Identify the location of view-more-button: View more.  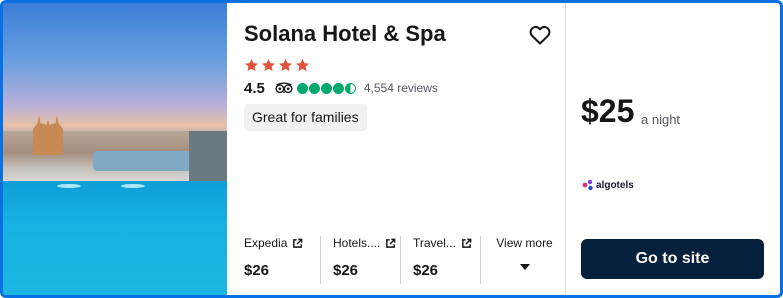
(518, 260).